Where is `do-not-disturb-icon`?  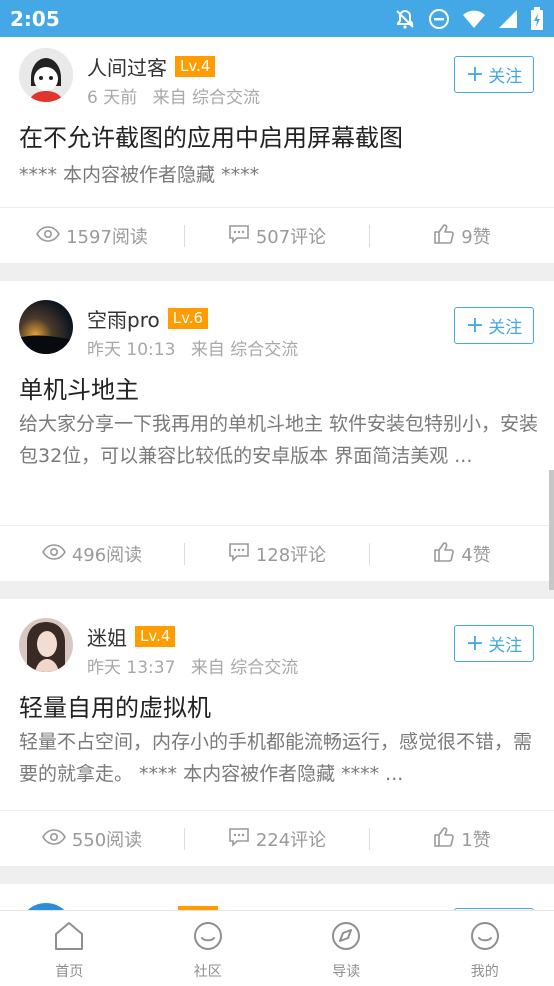 do-not-disturb-icon is located at coordinates (439, 19).